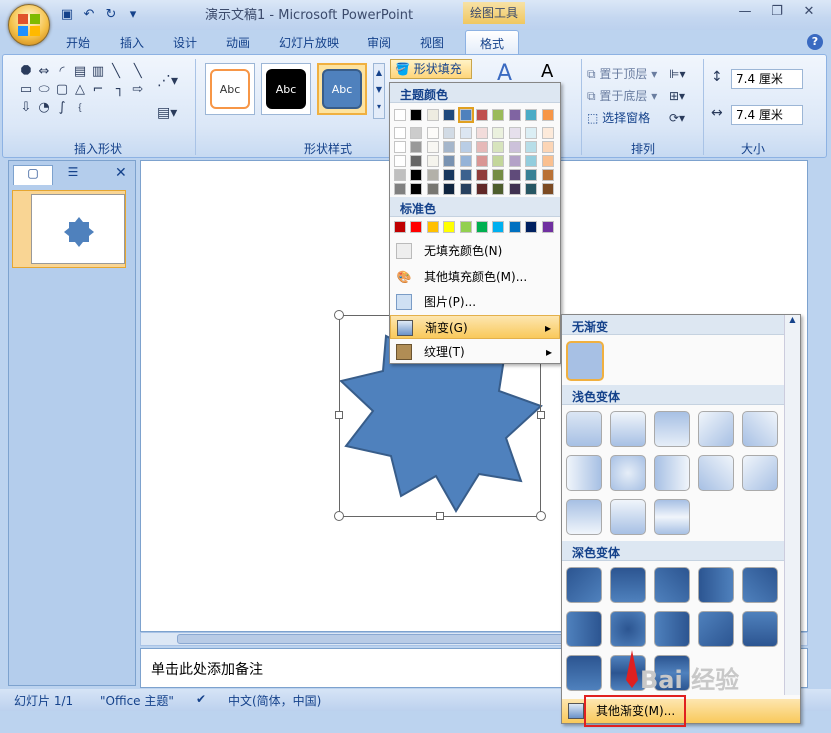 The height and width of the screenshot is (733, 831). I want to click on office-button, so click(29, 25).